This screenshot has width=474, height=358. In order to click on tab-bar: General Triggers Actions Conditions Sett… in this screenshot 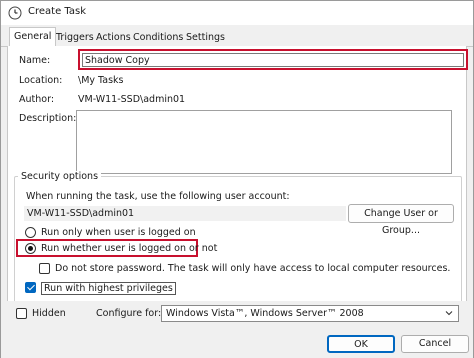, I will do `click(237, 36)`.